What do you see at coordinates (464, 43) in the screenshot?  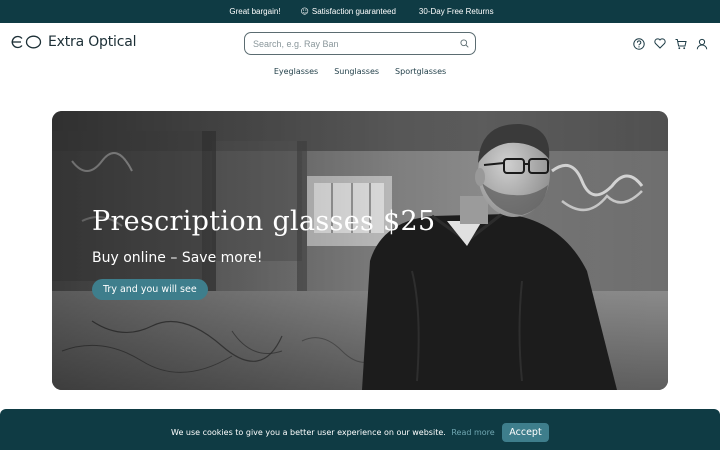 I see `search-icon` at bounding box center [464, 43].